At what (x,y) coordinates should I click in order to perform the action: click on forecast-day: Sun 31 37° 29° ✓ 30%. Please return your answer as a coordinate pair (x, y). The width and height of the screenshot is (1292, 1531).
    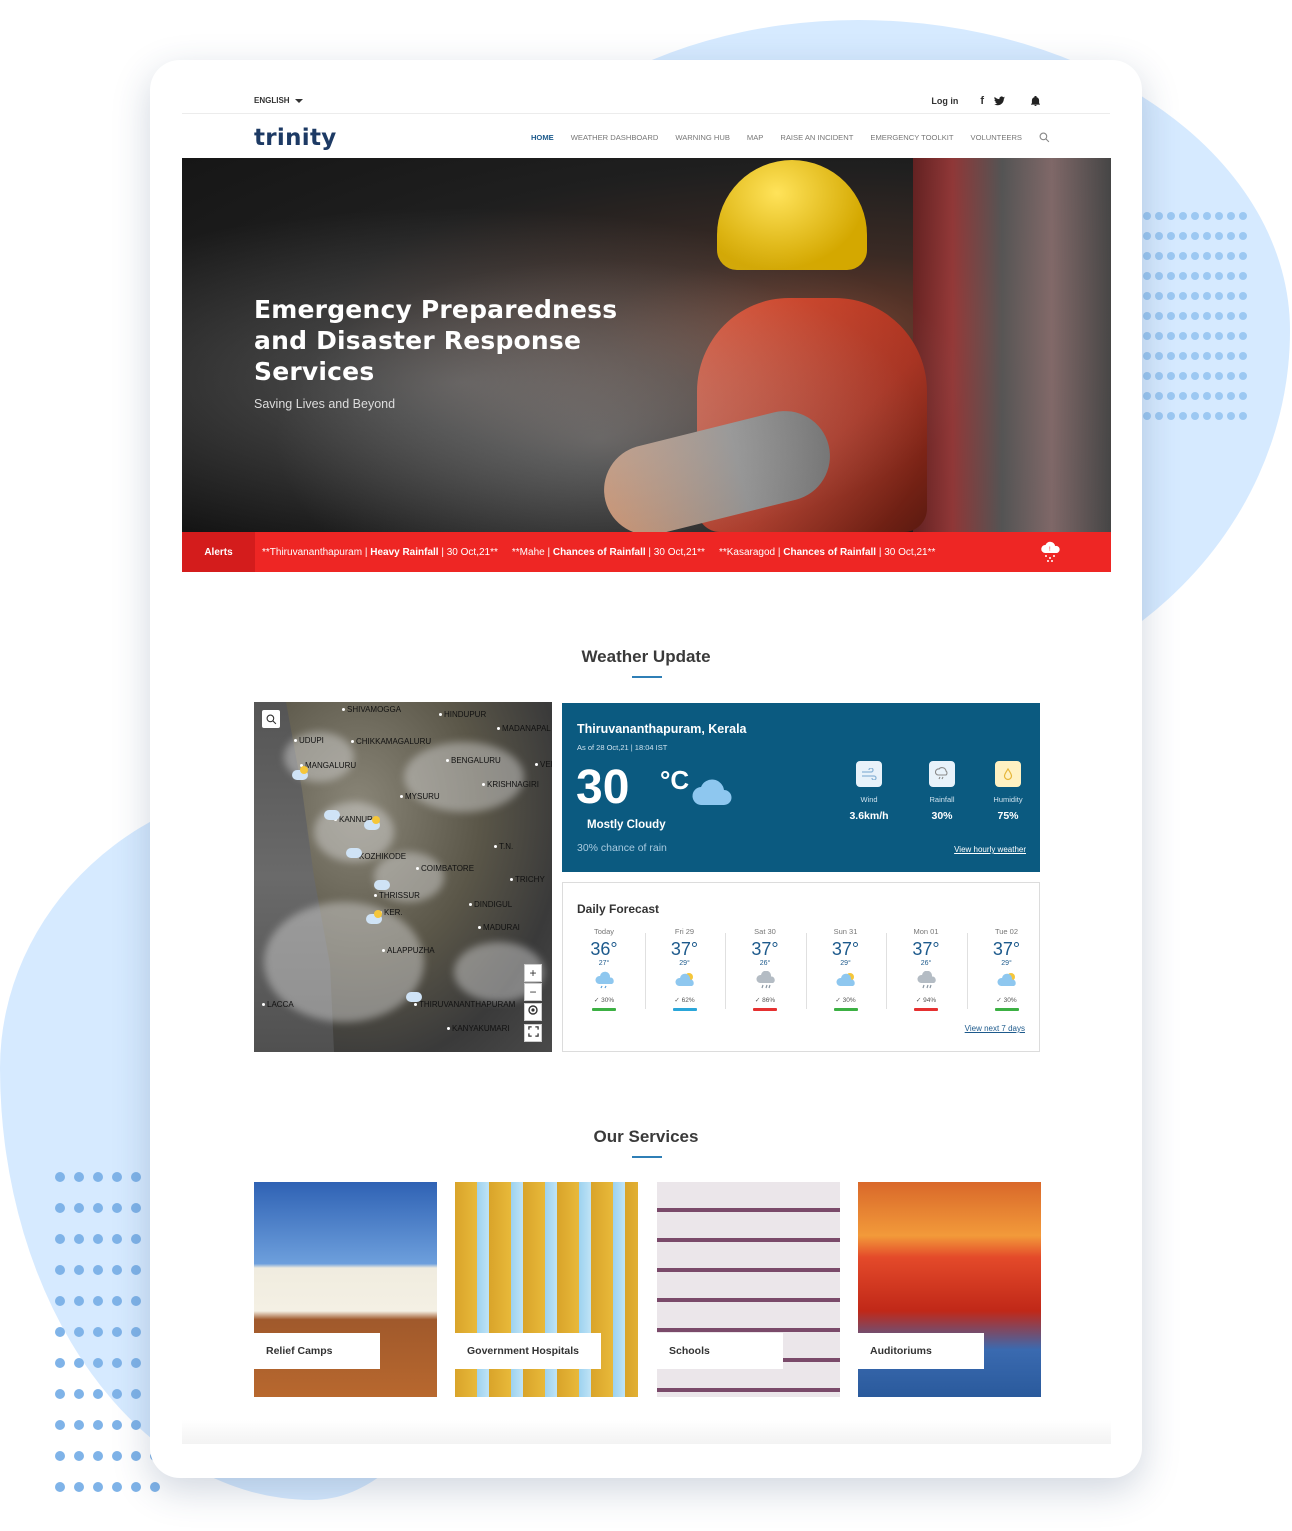
    Looking at the image, I should click on (846, 969).